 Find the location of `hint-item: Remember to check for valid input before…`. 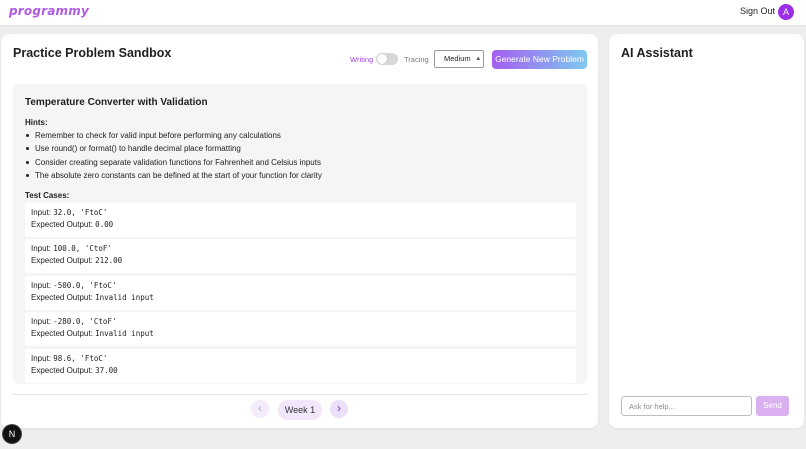

hint-item: Remember to check for valid input before… is located at coordinates (153, 135).